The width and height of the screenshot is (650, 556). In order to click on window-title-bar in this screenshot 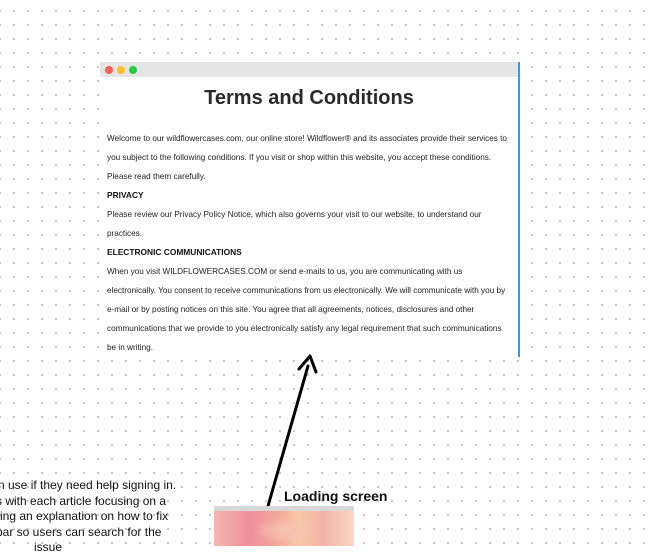, I will do `click(309, 69)`.